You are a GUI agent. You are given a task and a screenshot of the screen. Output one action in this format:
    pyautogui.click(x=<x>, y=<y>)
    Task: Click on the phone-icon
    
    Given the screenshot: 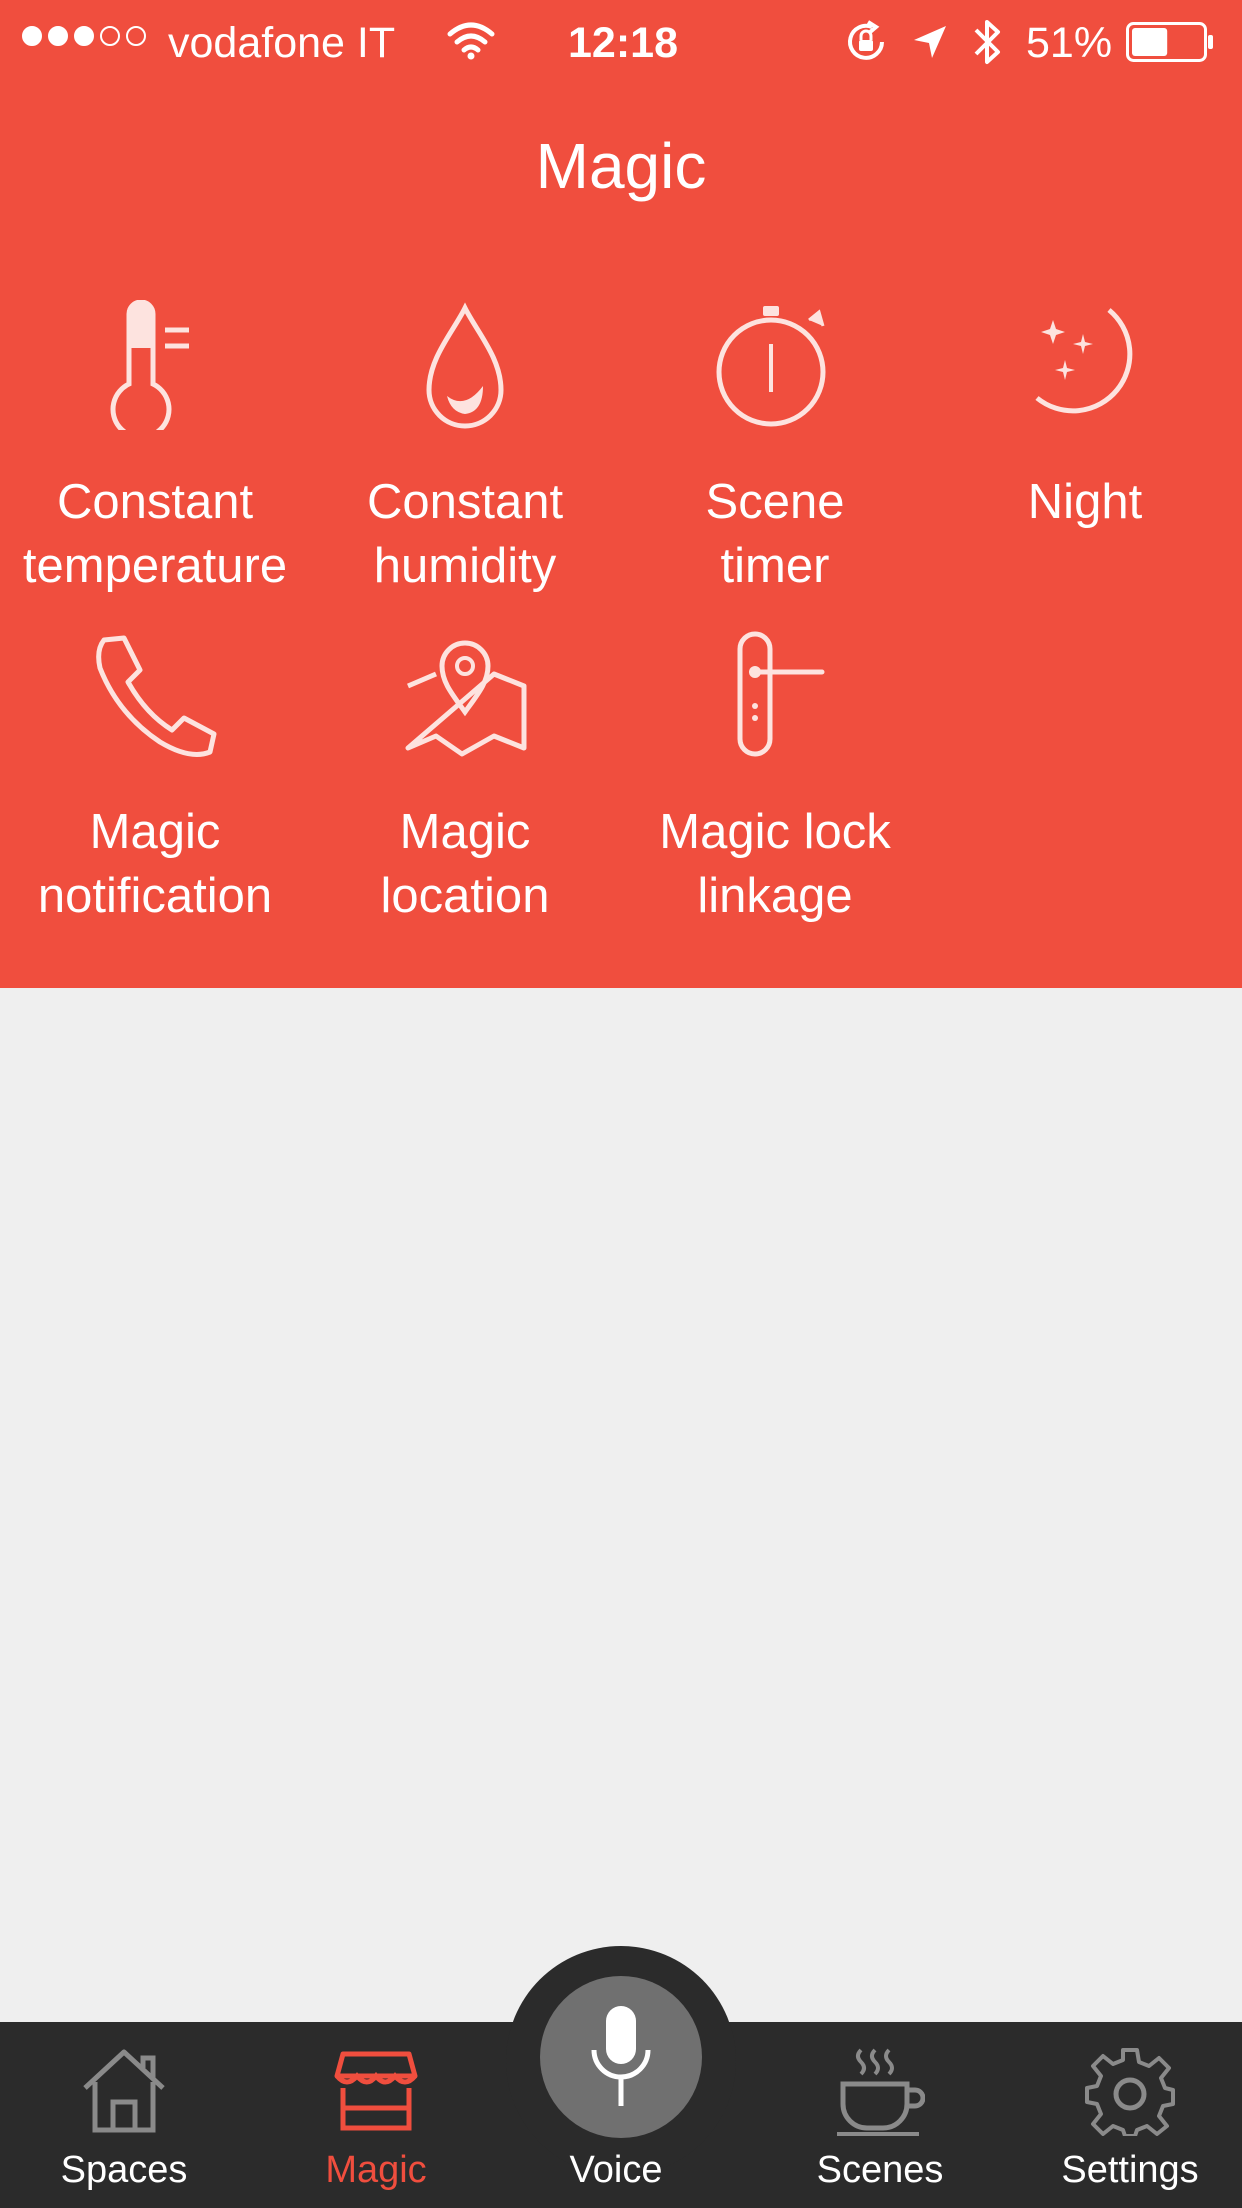 What is the action you would take?
    pyautogui.click(x=156, y=696)
    